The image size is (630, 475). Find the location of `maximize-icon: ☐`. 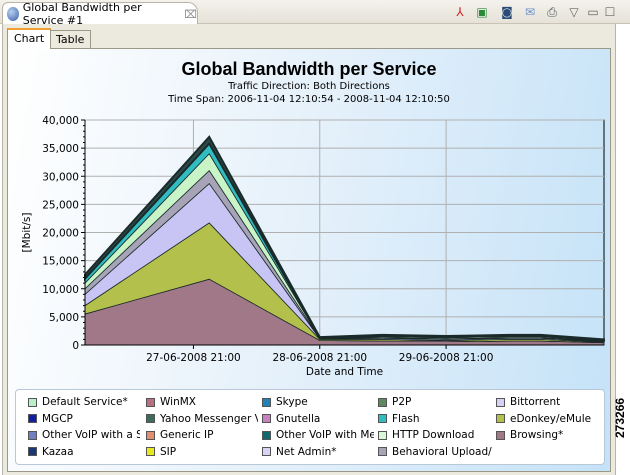

maximize-icon: ☐ is located at coordinates (610, 12).